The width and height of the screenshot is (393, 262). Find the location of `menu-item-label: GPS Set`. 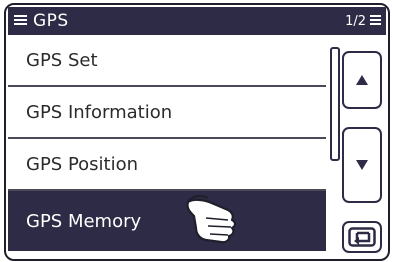

menu-item-label: GPS Set is located at coordinates (62, 60).